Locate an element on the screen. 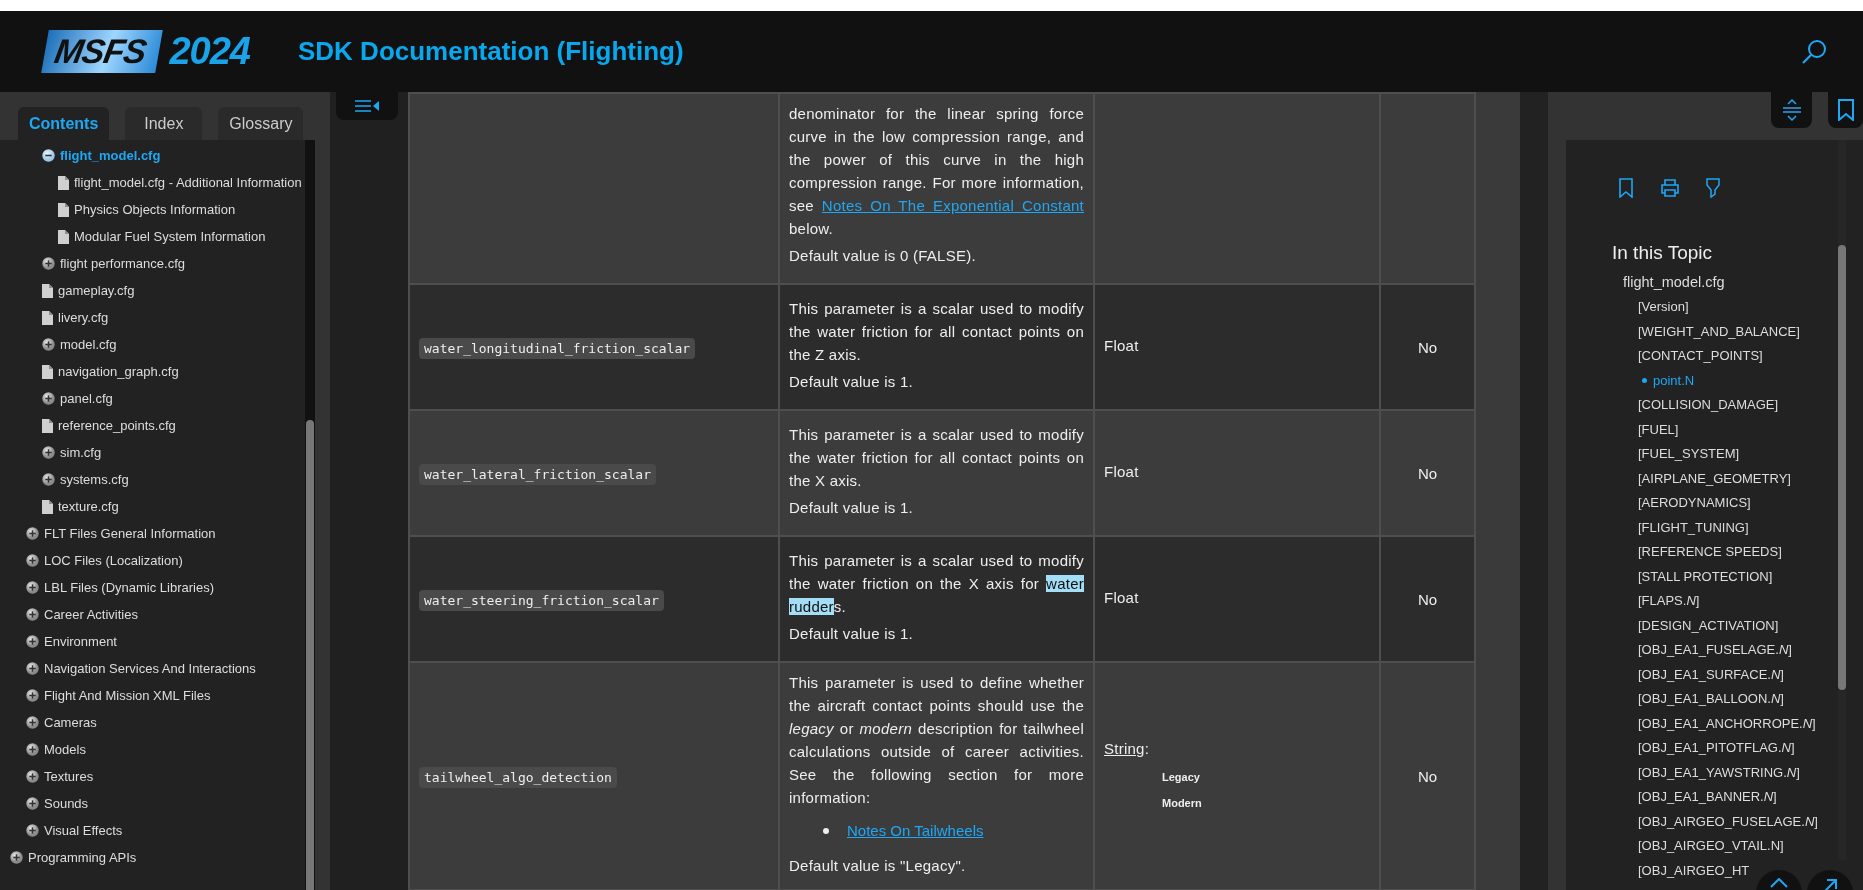 Image resolution: width=1863 pixels, height=890 pixels. bookmark-button is located at coordinates (1845, 110).